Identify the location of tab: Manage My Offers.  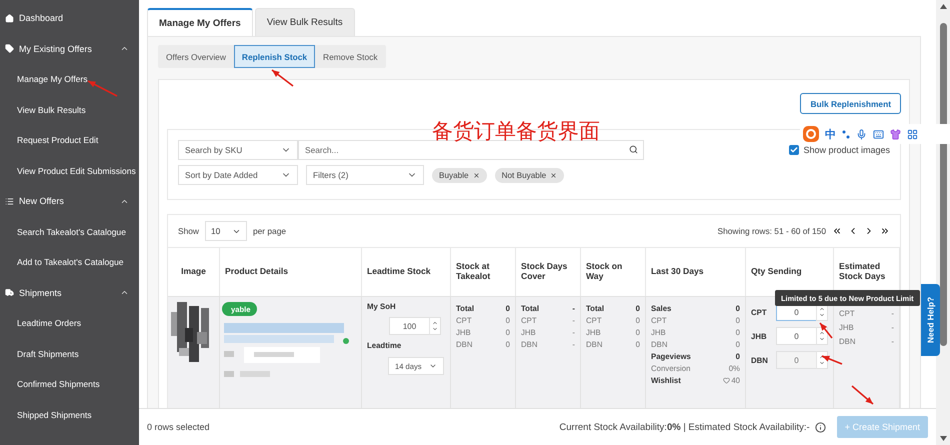
(200, 22).